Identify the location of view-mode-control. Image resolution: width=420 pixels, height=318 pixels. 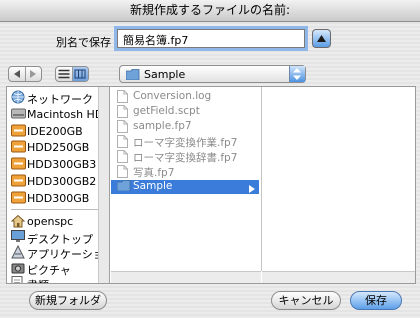
(72, 74).